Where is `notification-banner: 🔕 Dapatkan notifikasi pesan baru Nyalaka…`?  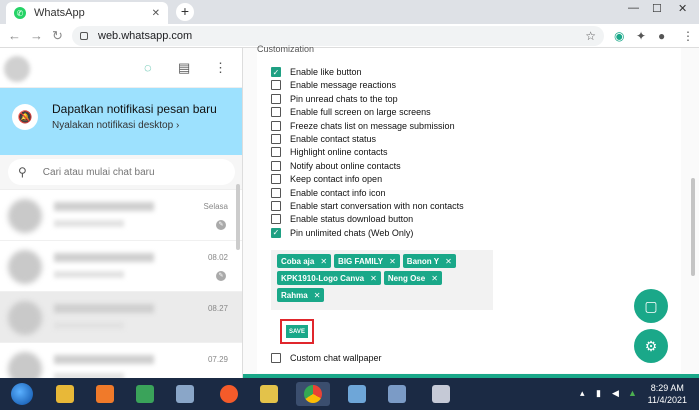 notification-banner: 🔕 Dapatkan notifikasi pesan baru Nyalaka… is located at coordinates (121, 121).